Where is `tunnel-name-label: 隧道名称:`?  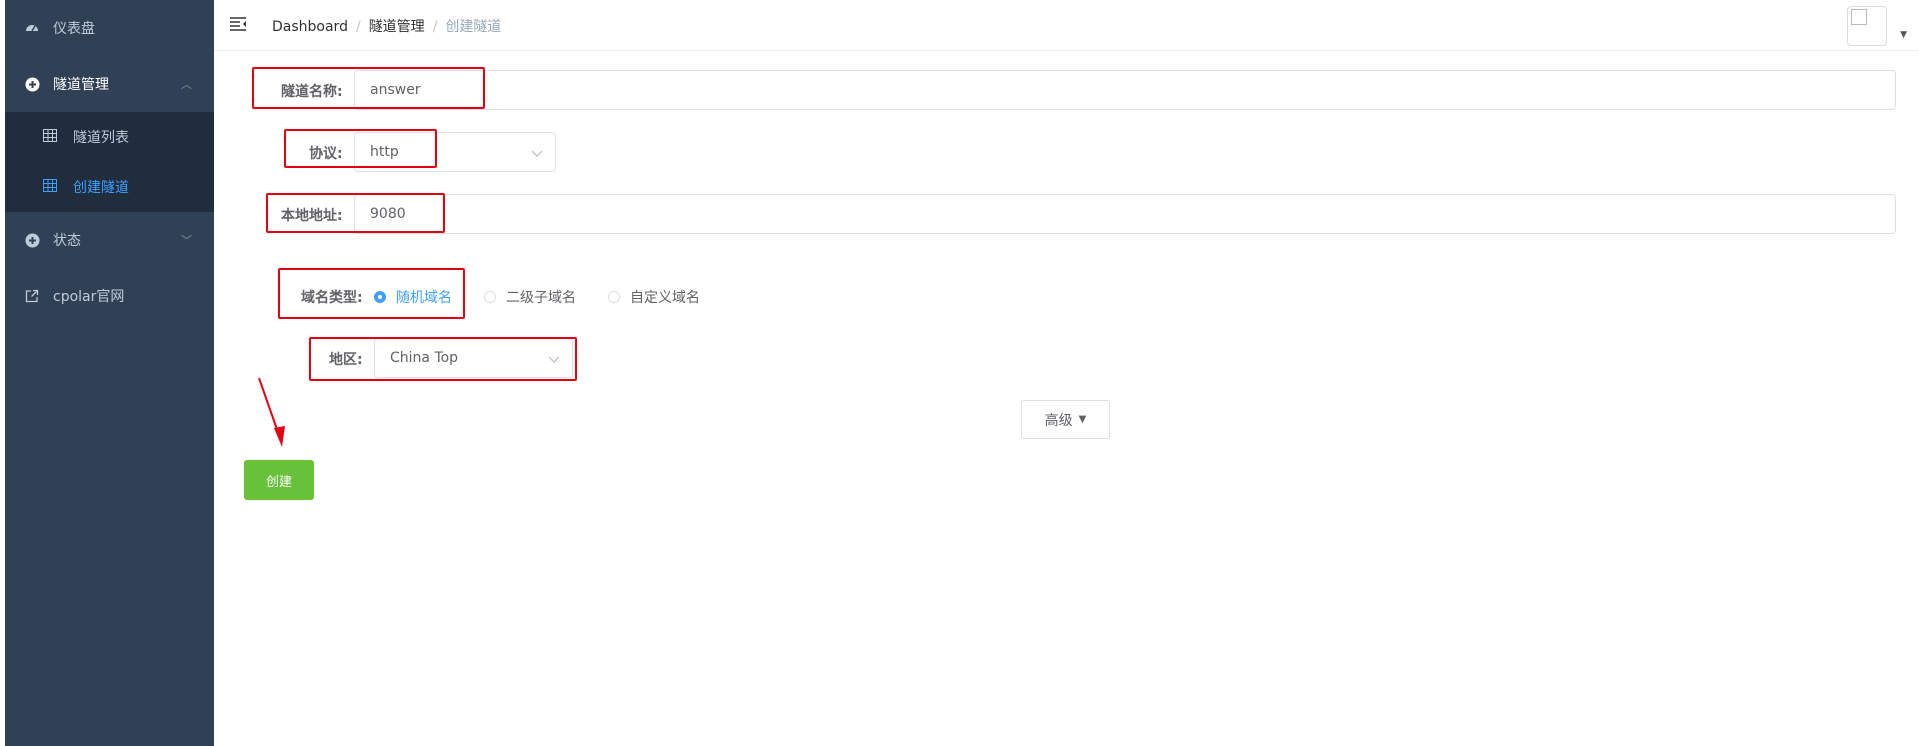 tunnel-name-label: 隧道名称: is located at coordinates (312, 92).